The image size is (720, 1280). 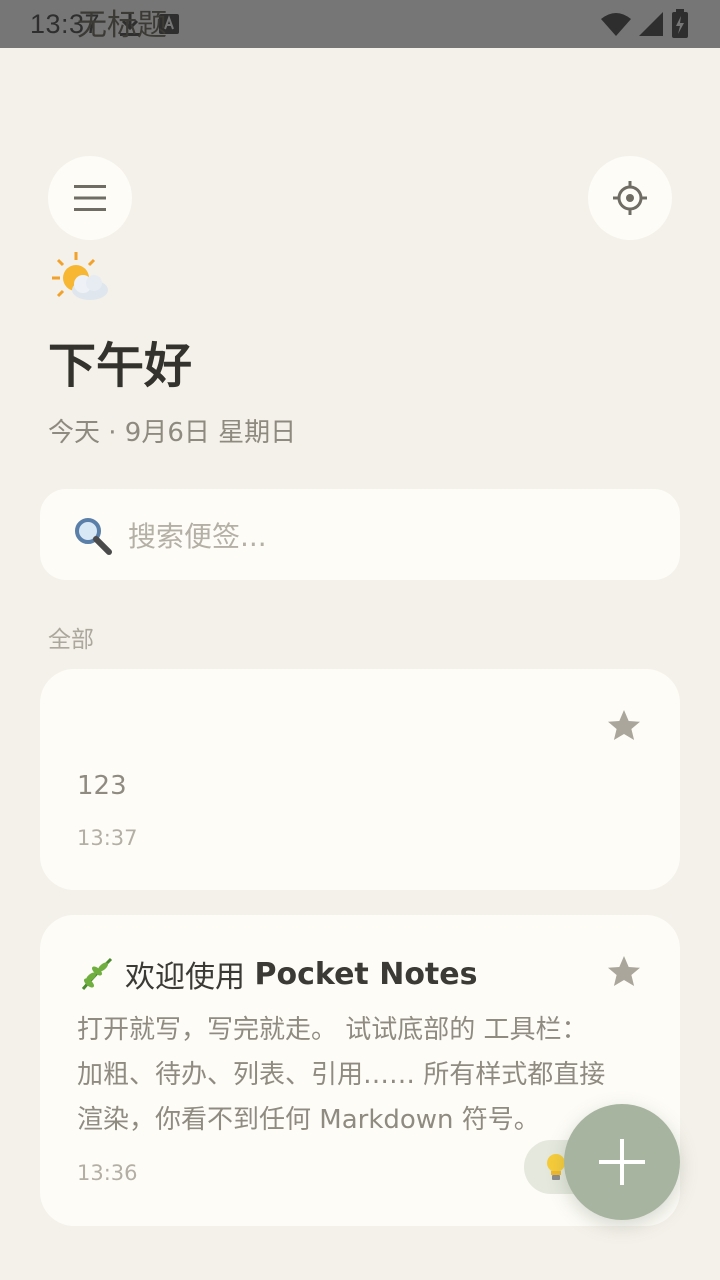 I want to click on theme-toggle-button, so click(x=630, y=198).